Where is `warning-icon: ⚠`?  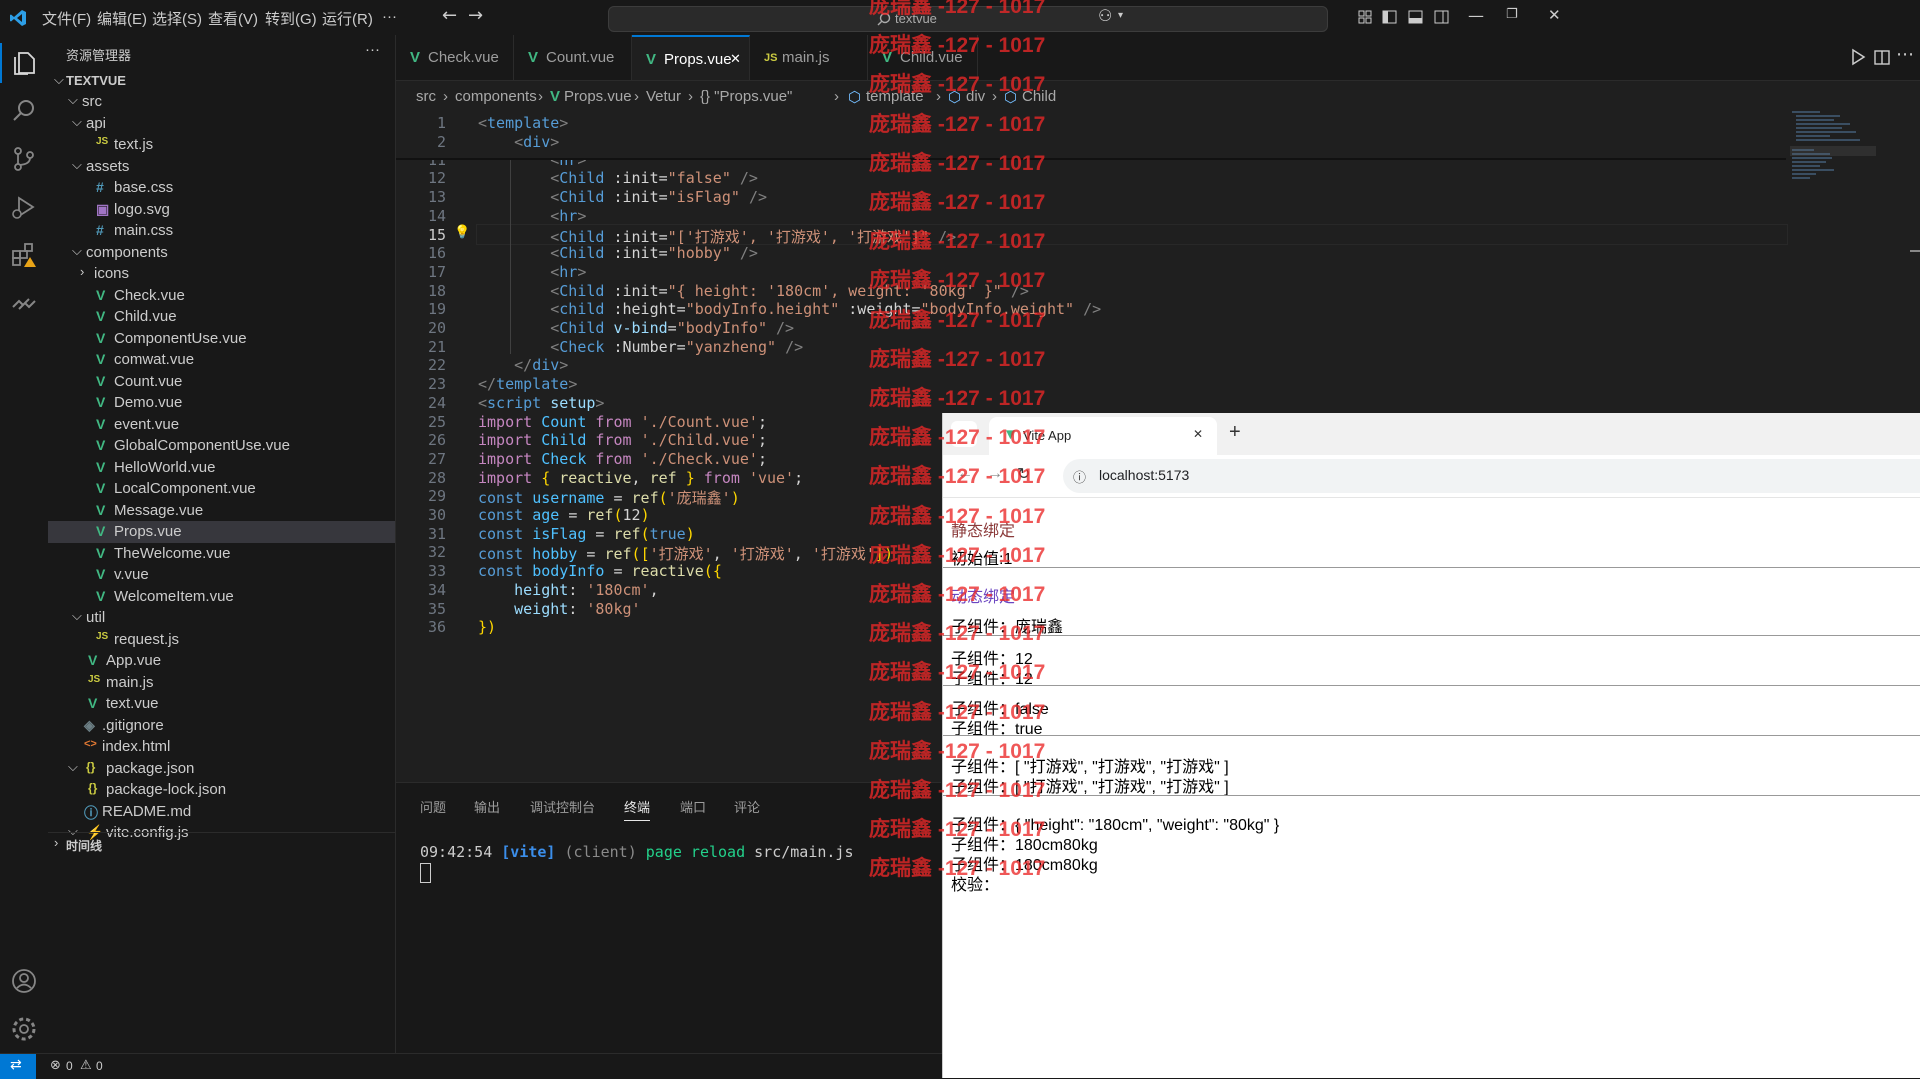 warning-icon: ⚠ is located at coordinates (86, 1065).